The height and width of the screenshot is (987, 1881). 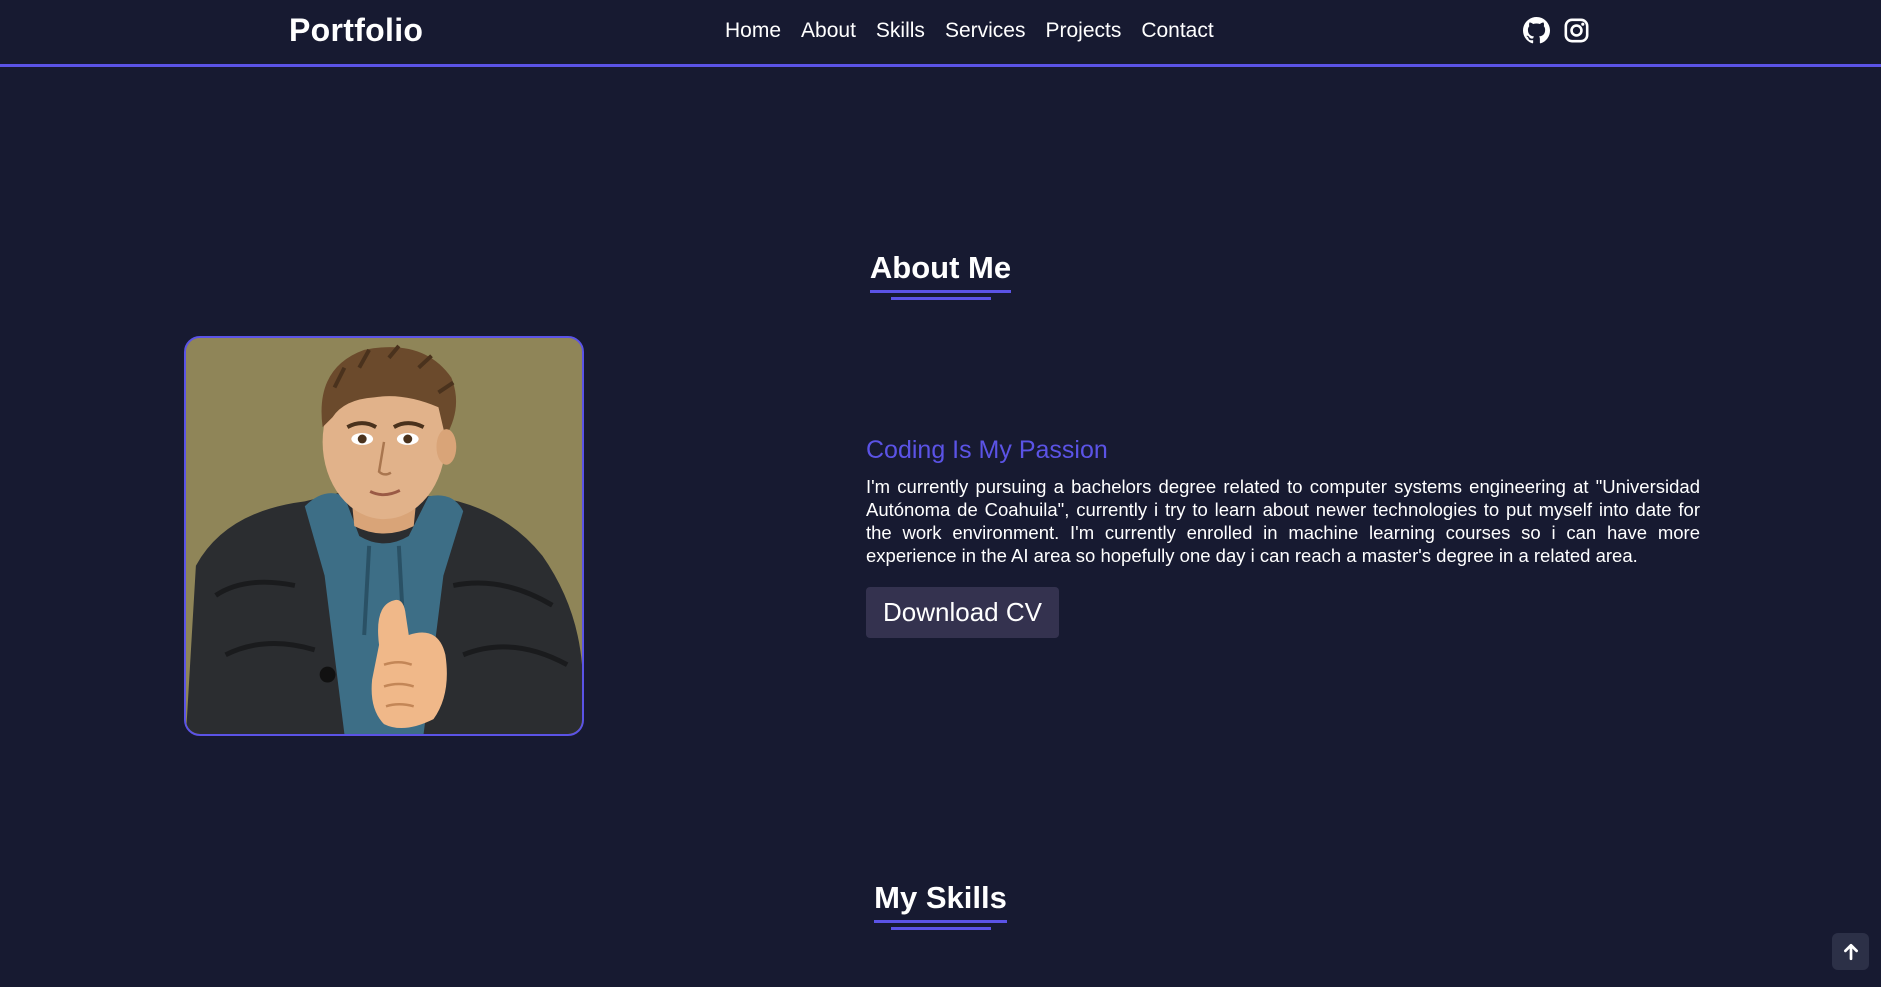 I want to click on skills-title-underline, so click(x=940, y=928).